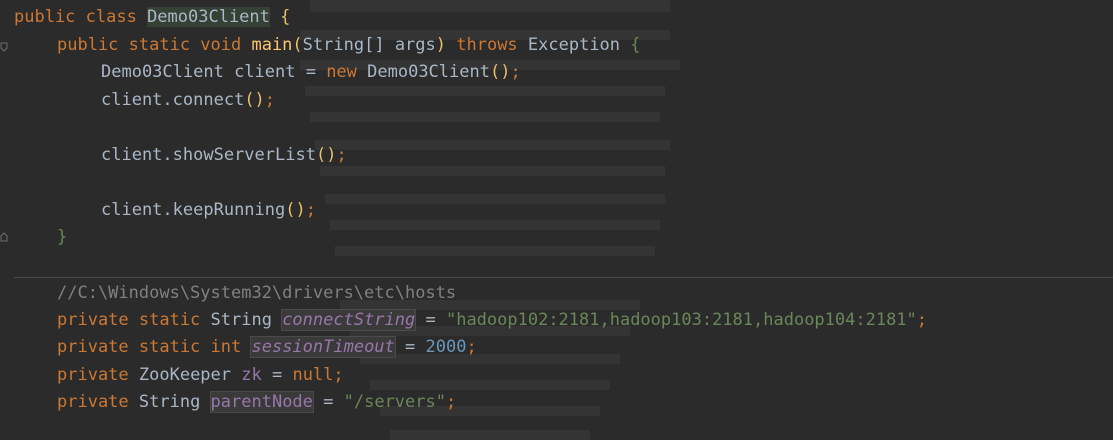 Image resolution: width=1113 pixels, height=440 pixels. What do you see at coordinates (208, 17) in the screenshot?
I see `class-name: Demo03Client` at bounding box center [208, 17].